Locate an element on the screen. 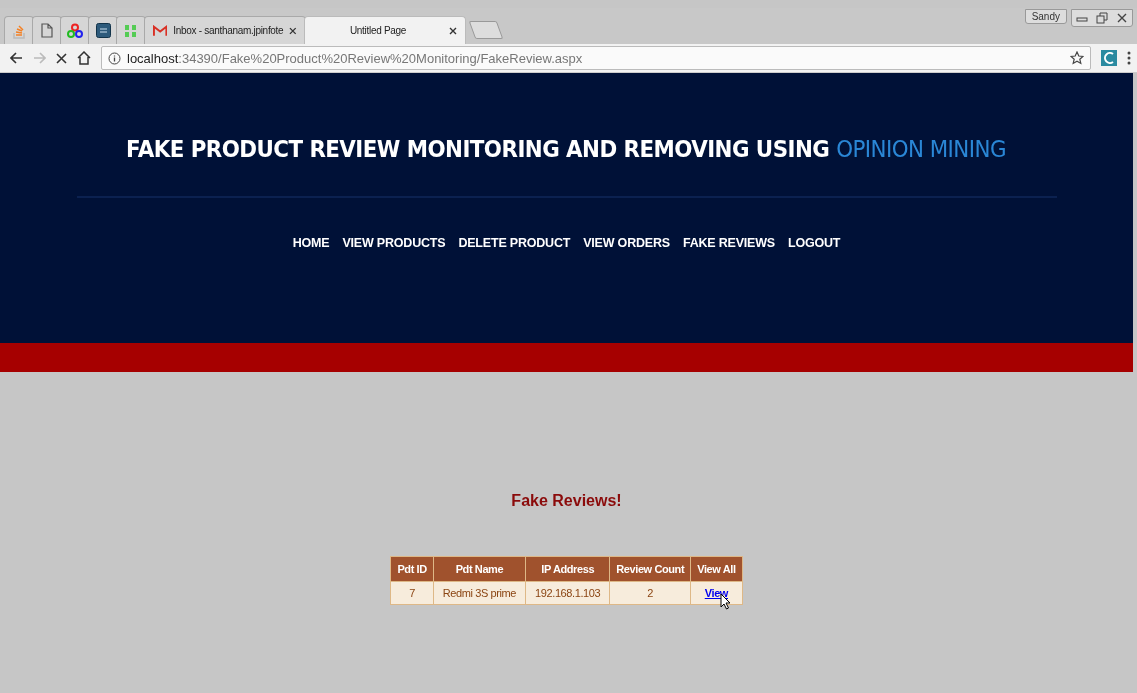  url-text: localhost:34390/Fake%20Product%20Review%20Monitoring/FakeReview.aspx is located at coordinates (355, 58).